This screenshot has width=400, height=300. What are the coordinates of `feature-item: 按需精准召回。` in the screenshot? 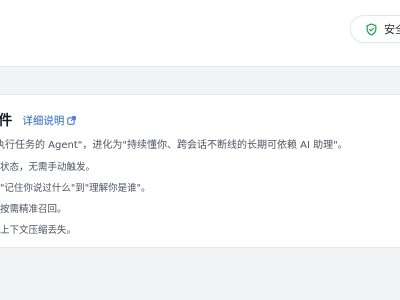 It's located at (33, 209).